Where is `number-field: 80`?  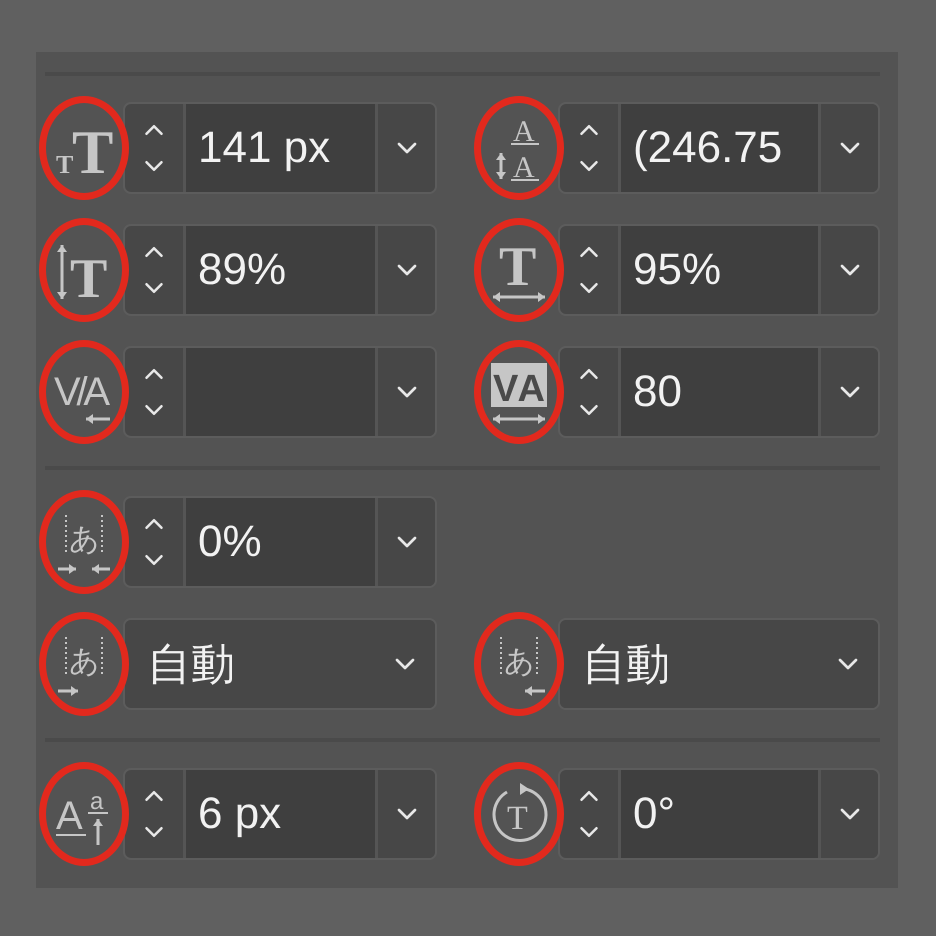
number-field: 80 is located at coordinates (719, 392).